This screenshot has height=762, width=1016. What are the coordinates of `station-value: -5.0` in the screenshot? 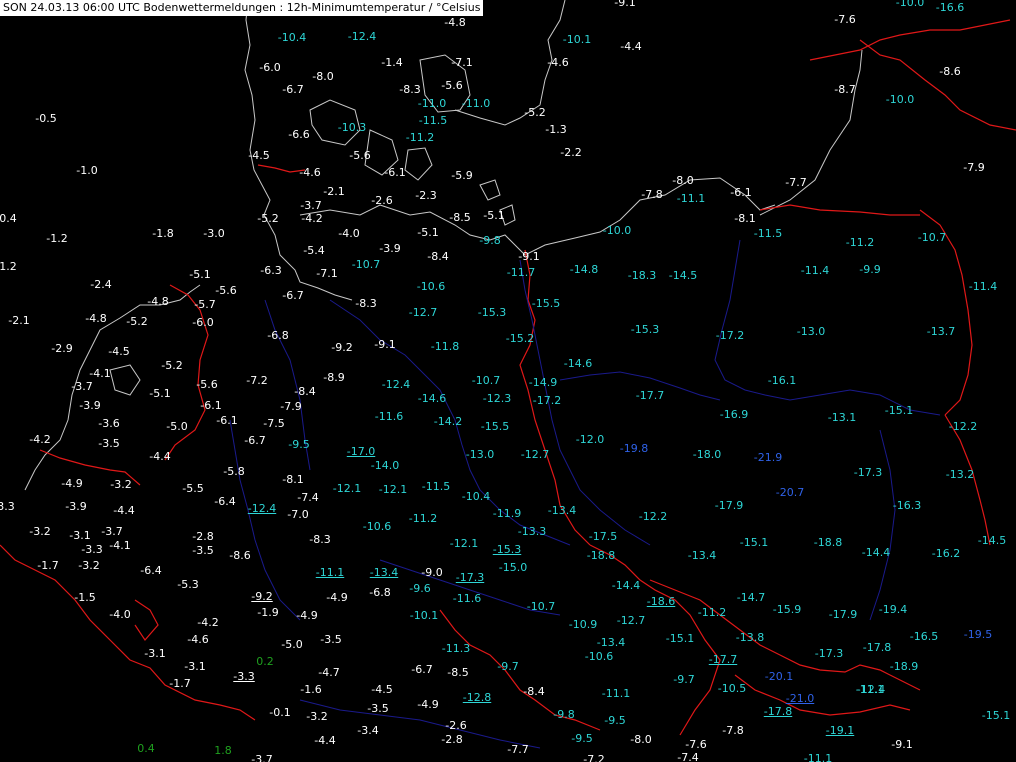 It's located at (292, 644).